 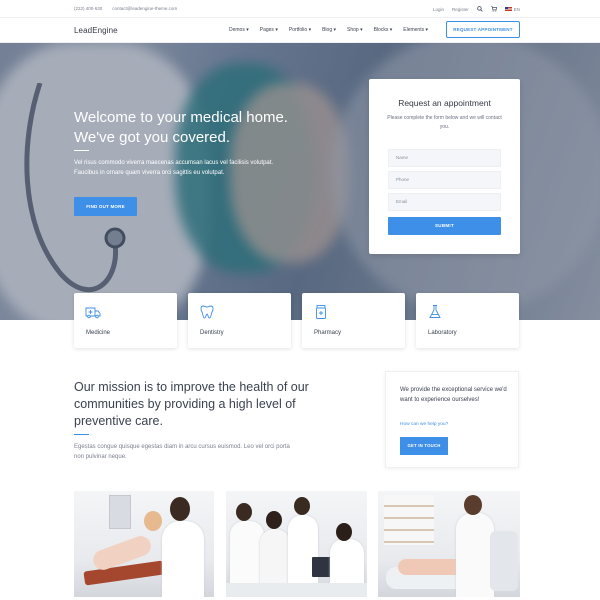 I want to click on request-appointment-button: REQUEST APPOINTMENT, so click(x=483, y=29).